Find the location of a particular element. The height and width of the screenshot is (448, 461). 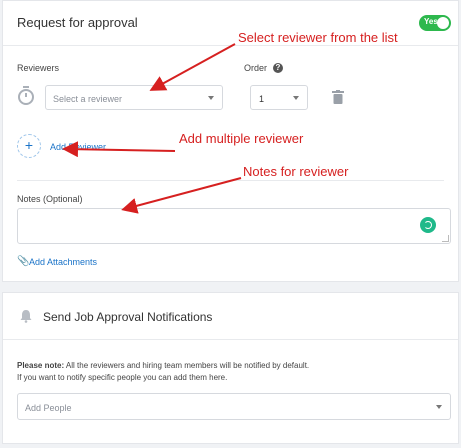

annotation-select-reviewer: Select reviewer from the list is located at coordinates (318, 37).